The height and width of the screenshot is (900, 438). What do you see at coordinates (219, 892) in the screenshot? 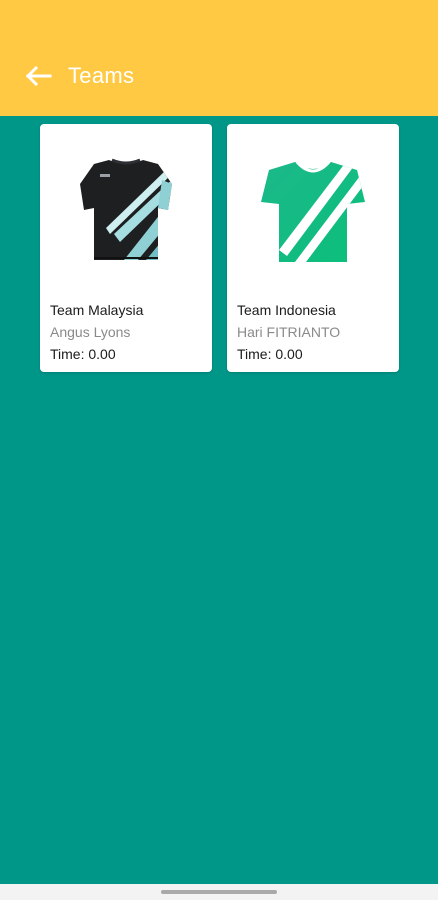
I see `home-gesture-handle` at bounding box center [219, 892].